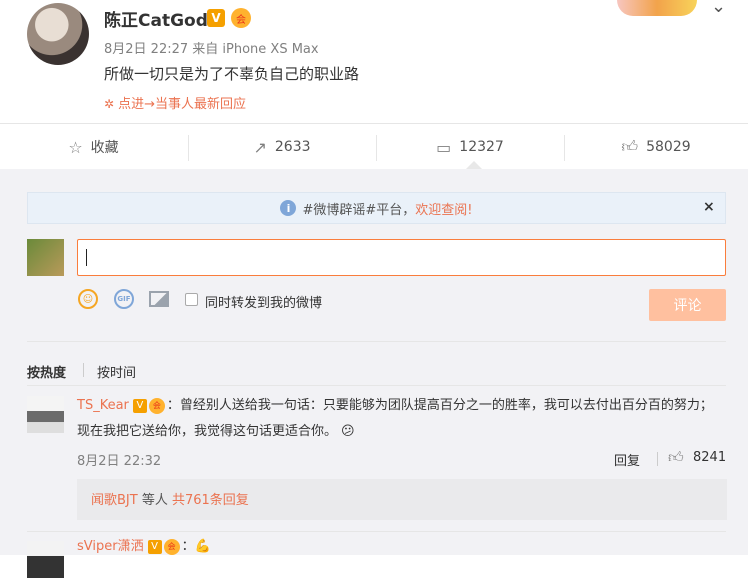 The image size is (748, 578). I want to click on gif-icon: GIF, so click(124, 299).